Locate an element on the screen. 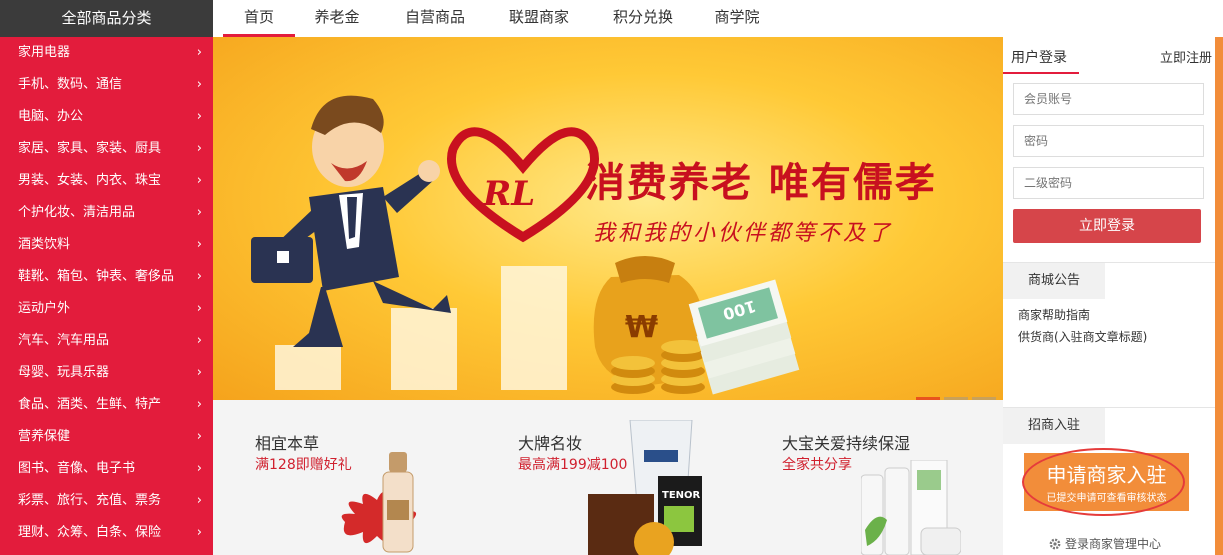  apply-sub-label: 已提交申请可查看审核状态 is located at coordinates (1106, 498).